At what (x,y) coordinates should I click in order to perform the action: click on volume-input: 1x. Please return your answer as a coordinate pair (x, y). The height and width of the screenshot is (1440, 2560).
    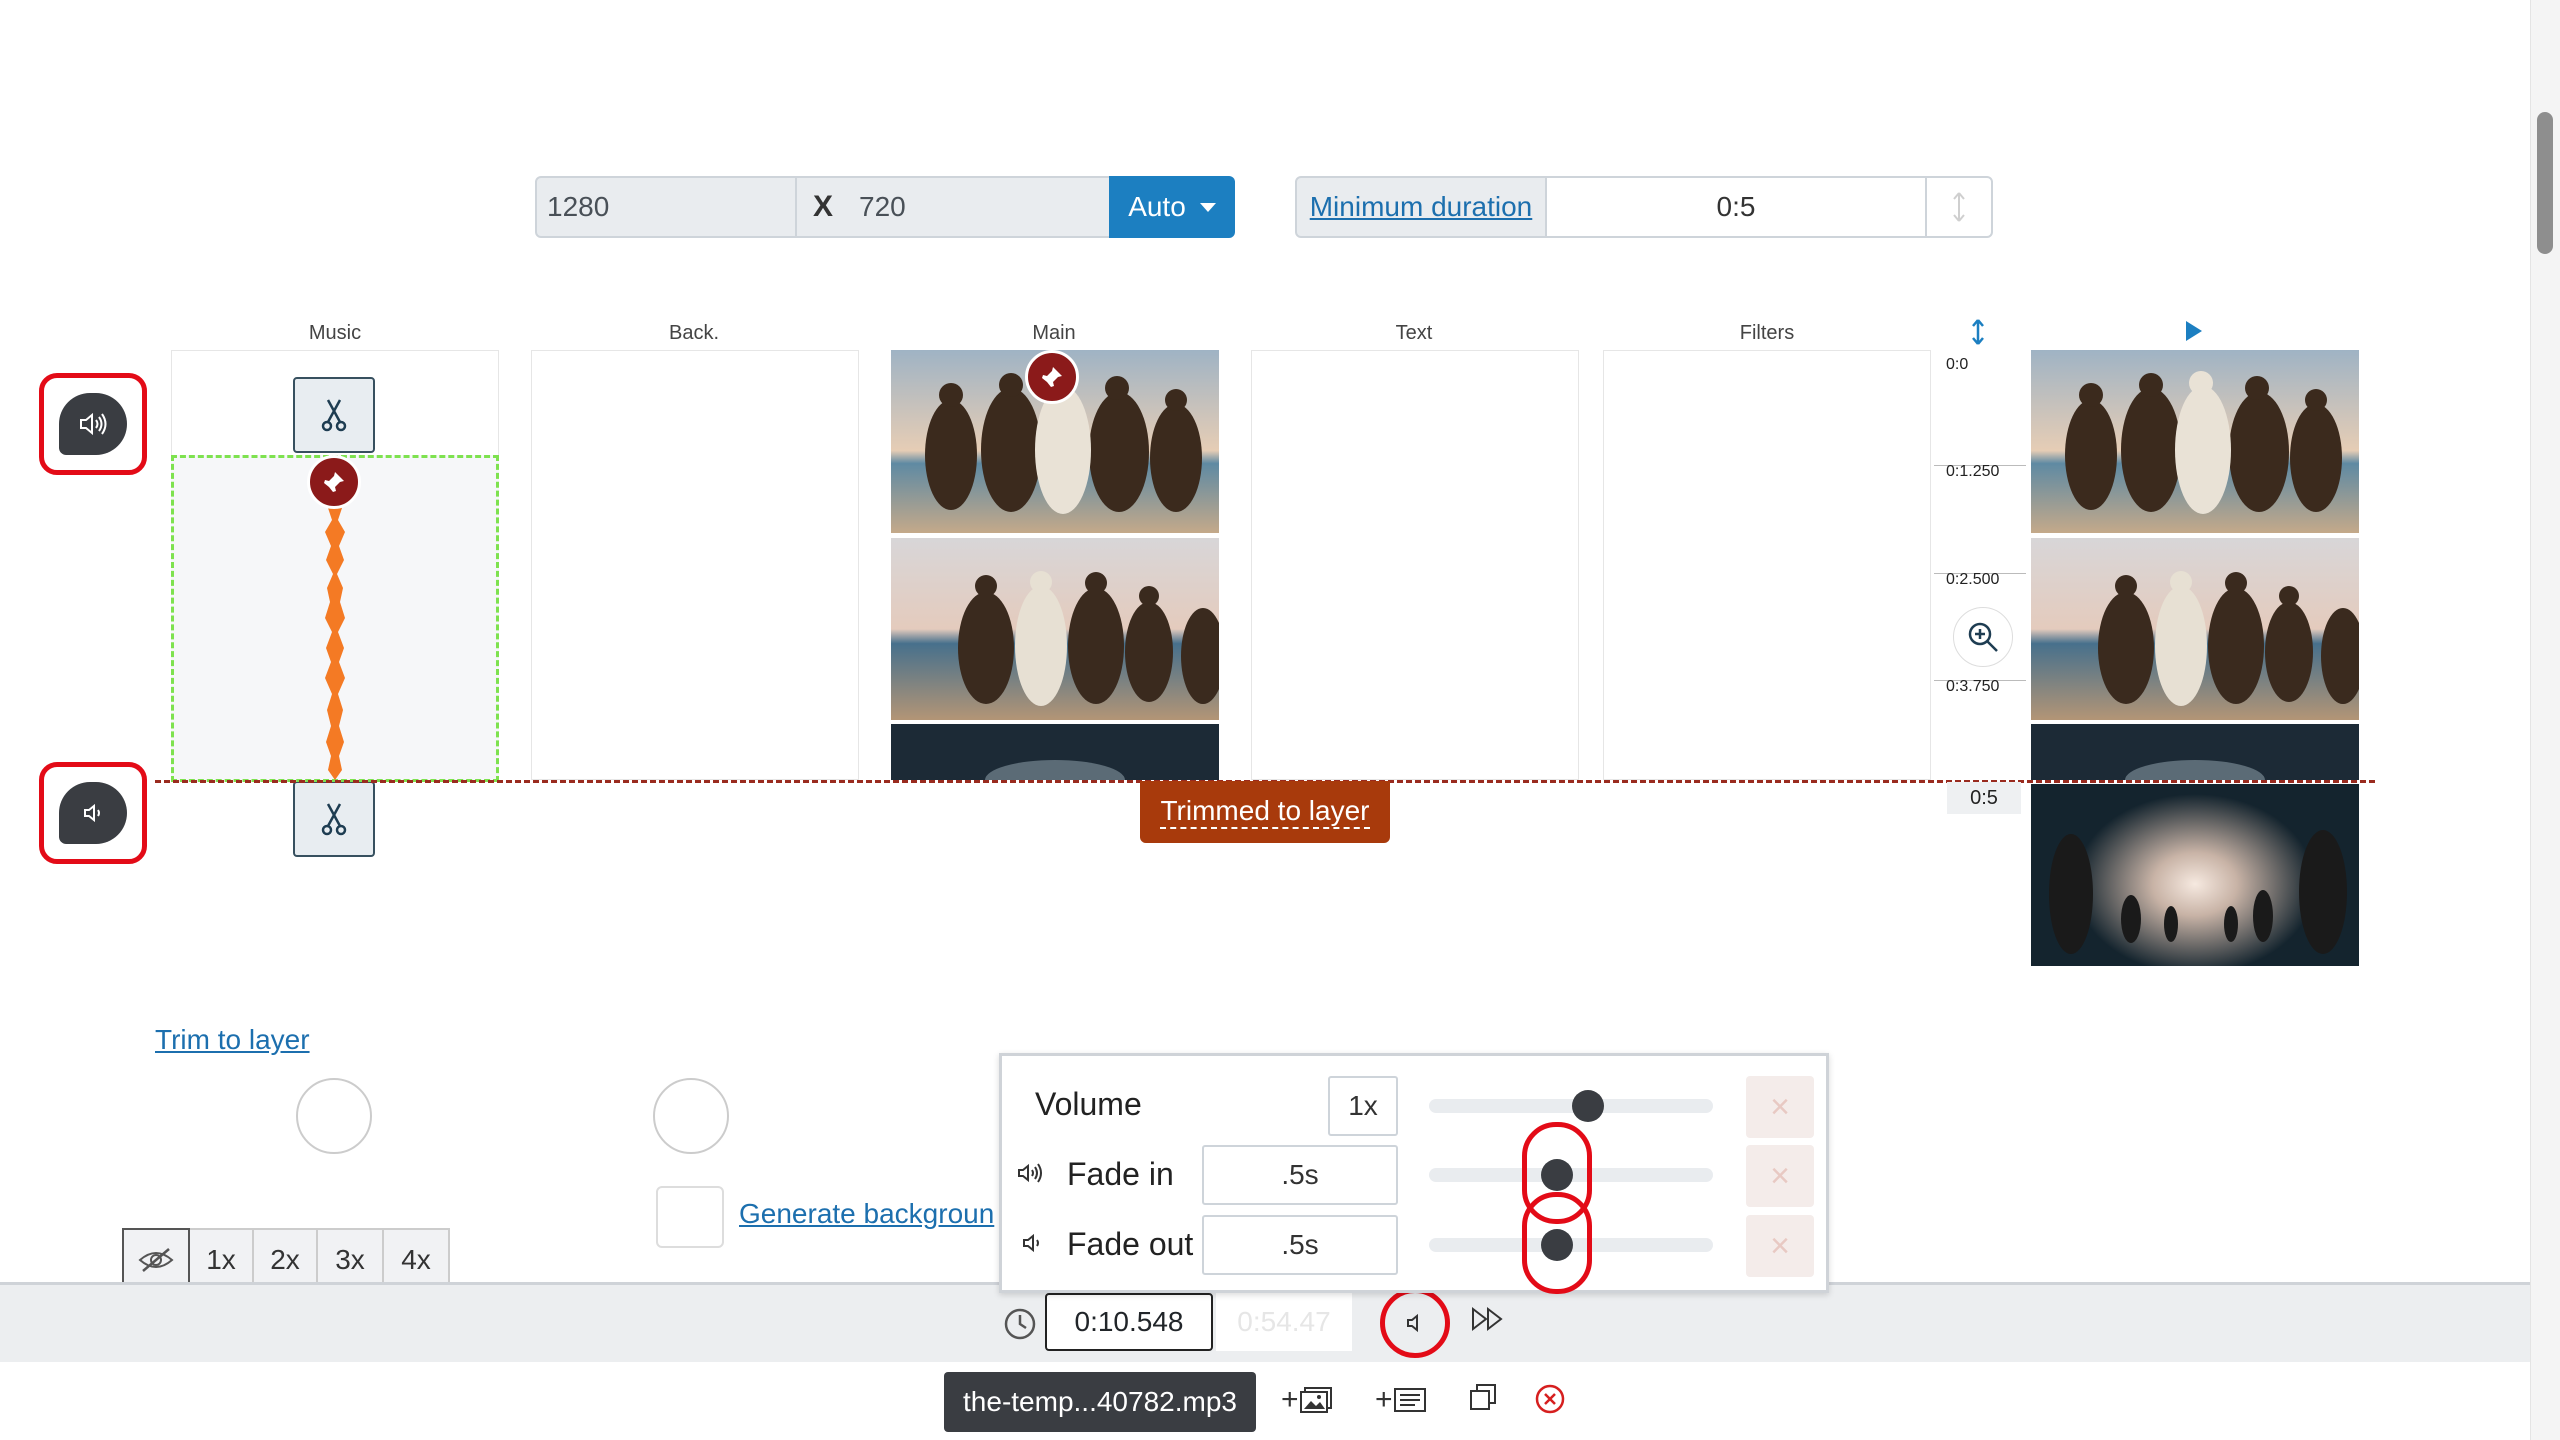
    Looking at the image, I should click on (1363, 1106).